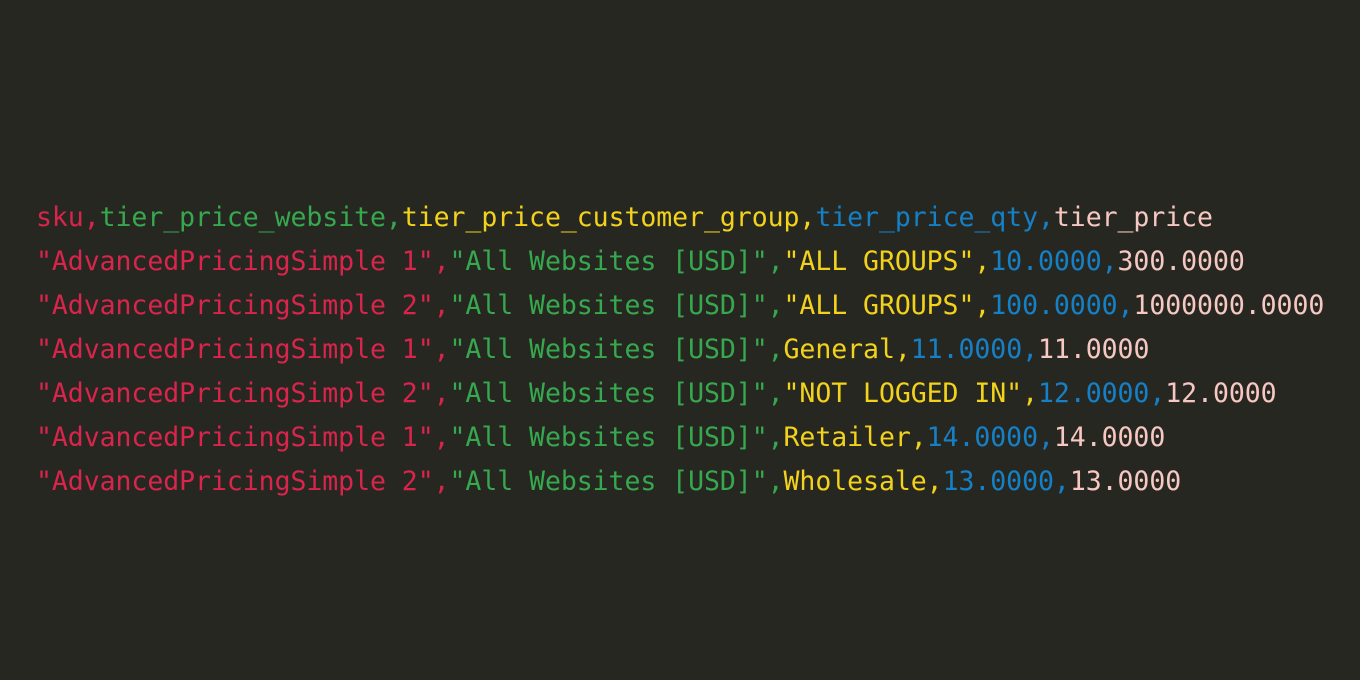  I want to click on row-price: 300.0000, so click(1181, 261).